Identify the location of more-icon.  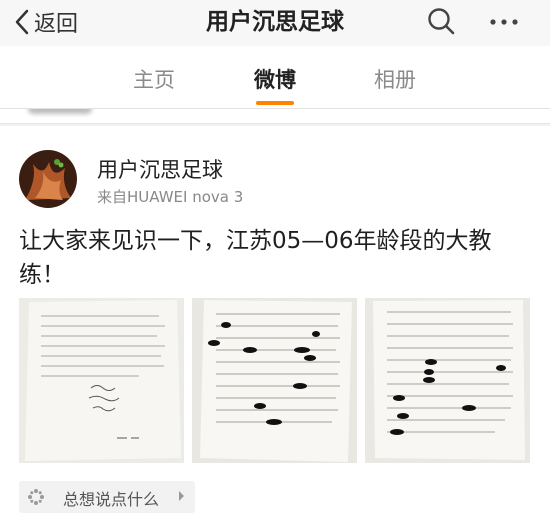
(504, 21).